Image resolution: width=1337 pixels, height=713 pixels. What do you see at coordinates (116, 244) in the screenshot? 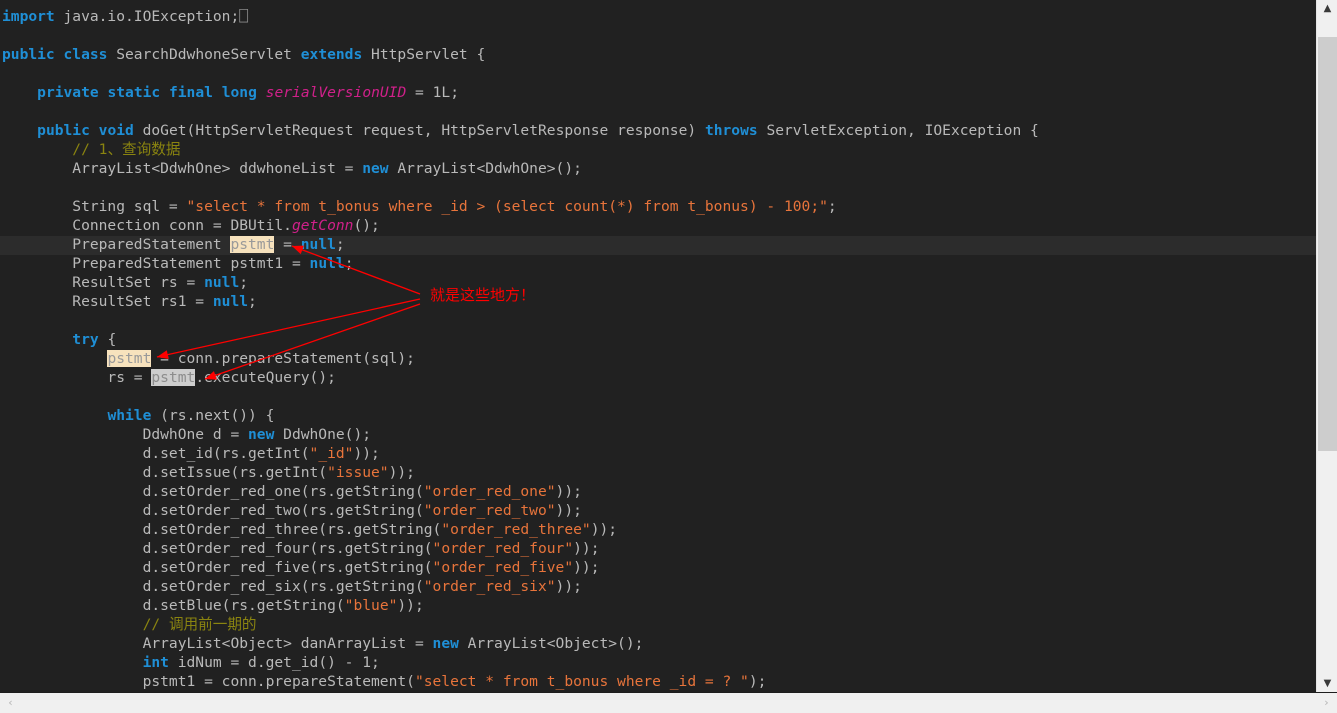
I see `code-token: PreparedStatement` at bounding box center [116, 244].